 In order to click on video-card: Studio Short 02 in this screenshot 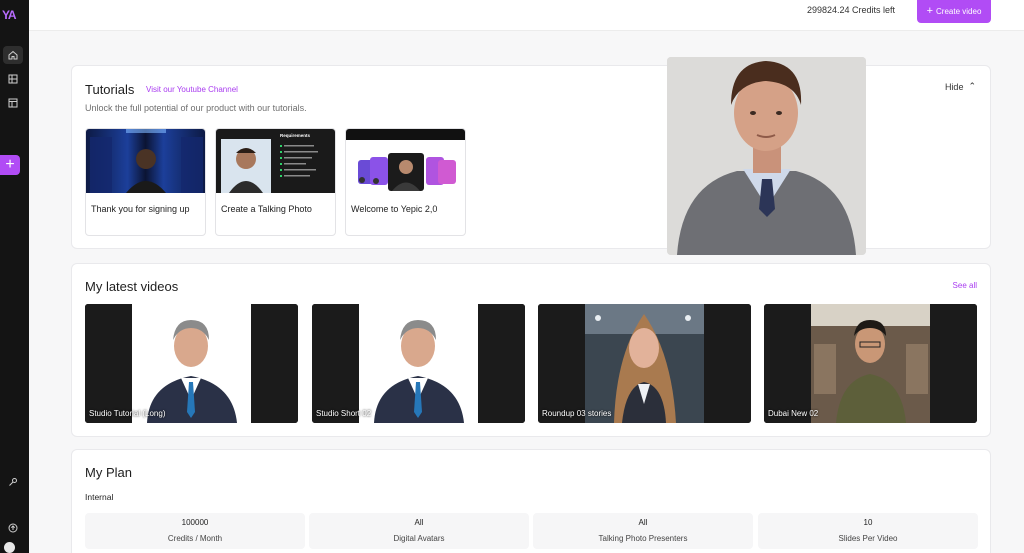, I will do `click(418, 363)`.